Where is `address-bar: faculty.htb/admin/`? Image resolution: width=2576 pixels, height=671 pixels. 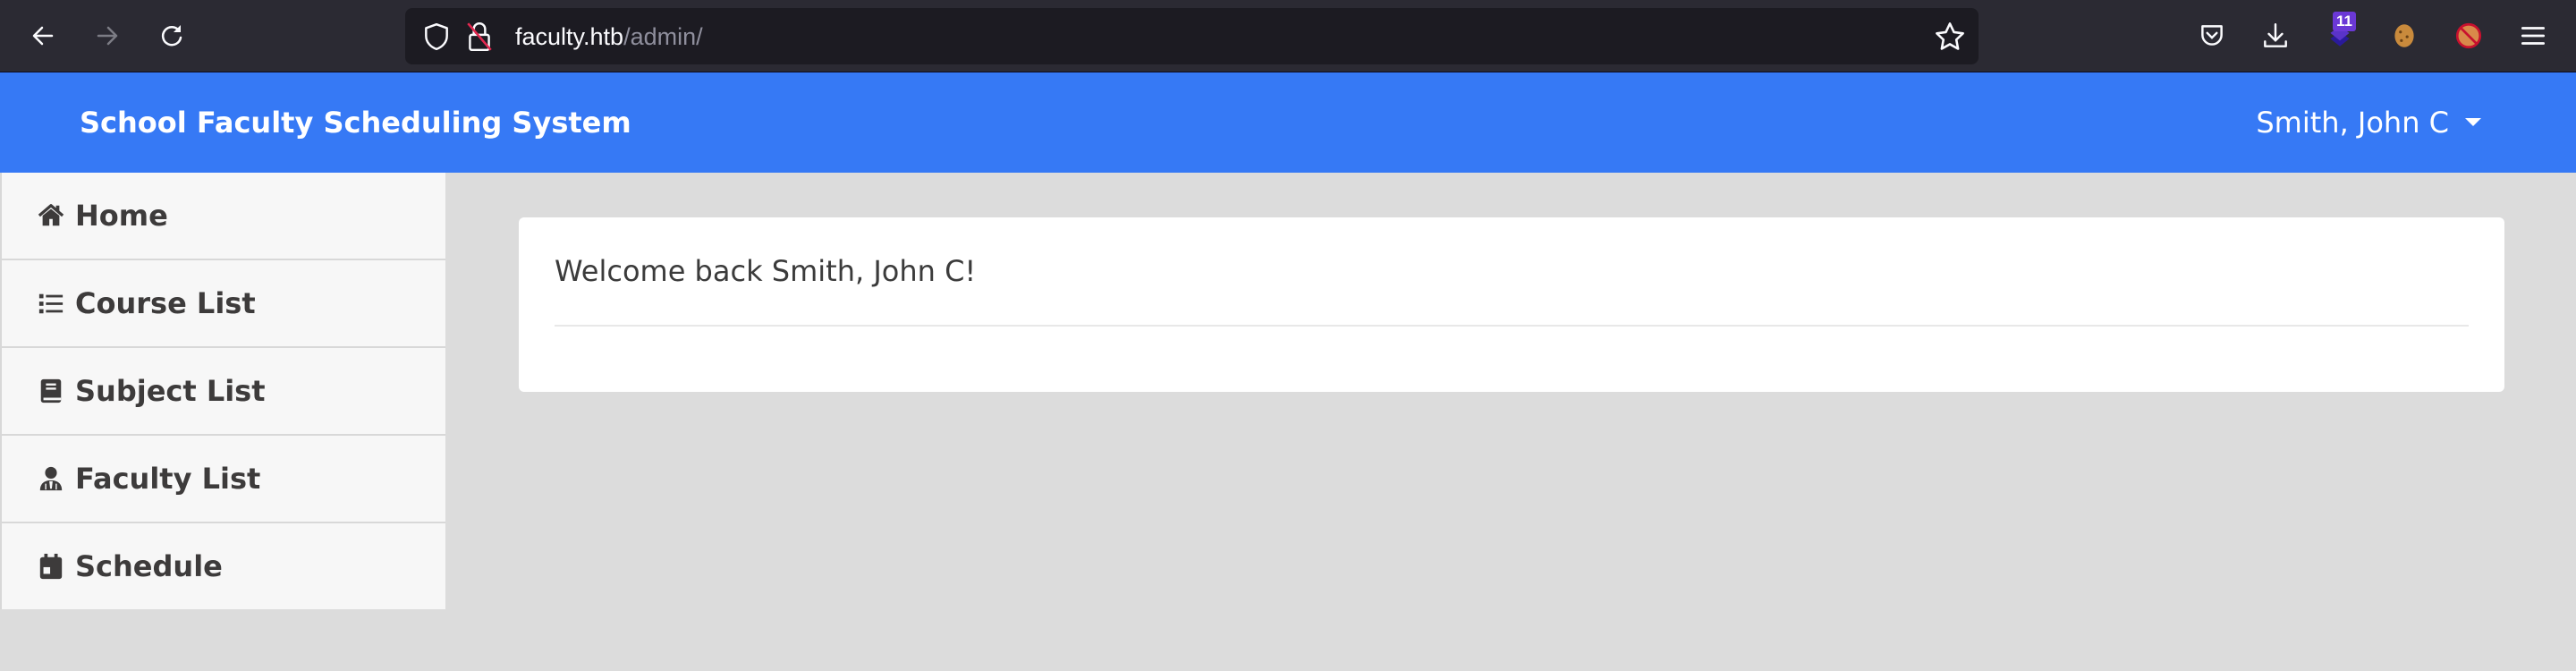 address-bar: faculty.htb/admin/ is located at coordinates (1192, 36).